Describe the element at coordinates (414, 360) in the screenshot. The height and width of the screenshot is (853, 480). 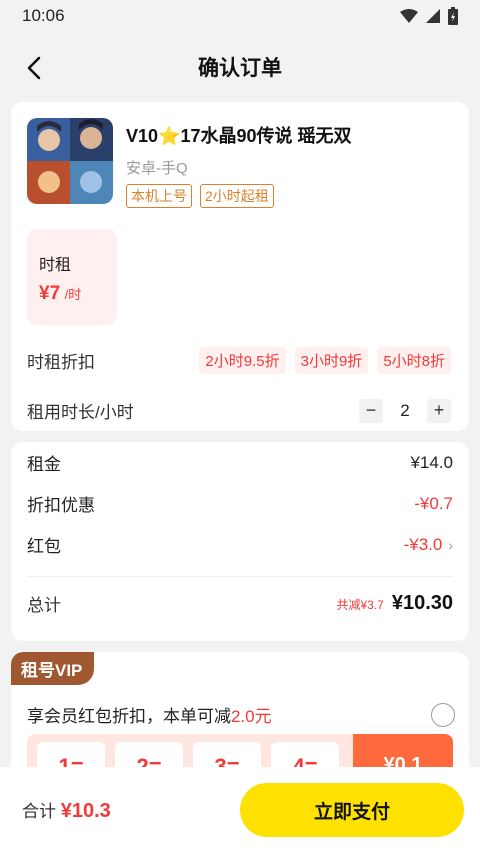
I see `discount-option: 5小时8折` at that location.